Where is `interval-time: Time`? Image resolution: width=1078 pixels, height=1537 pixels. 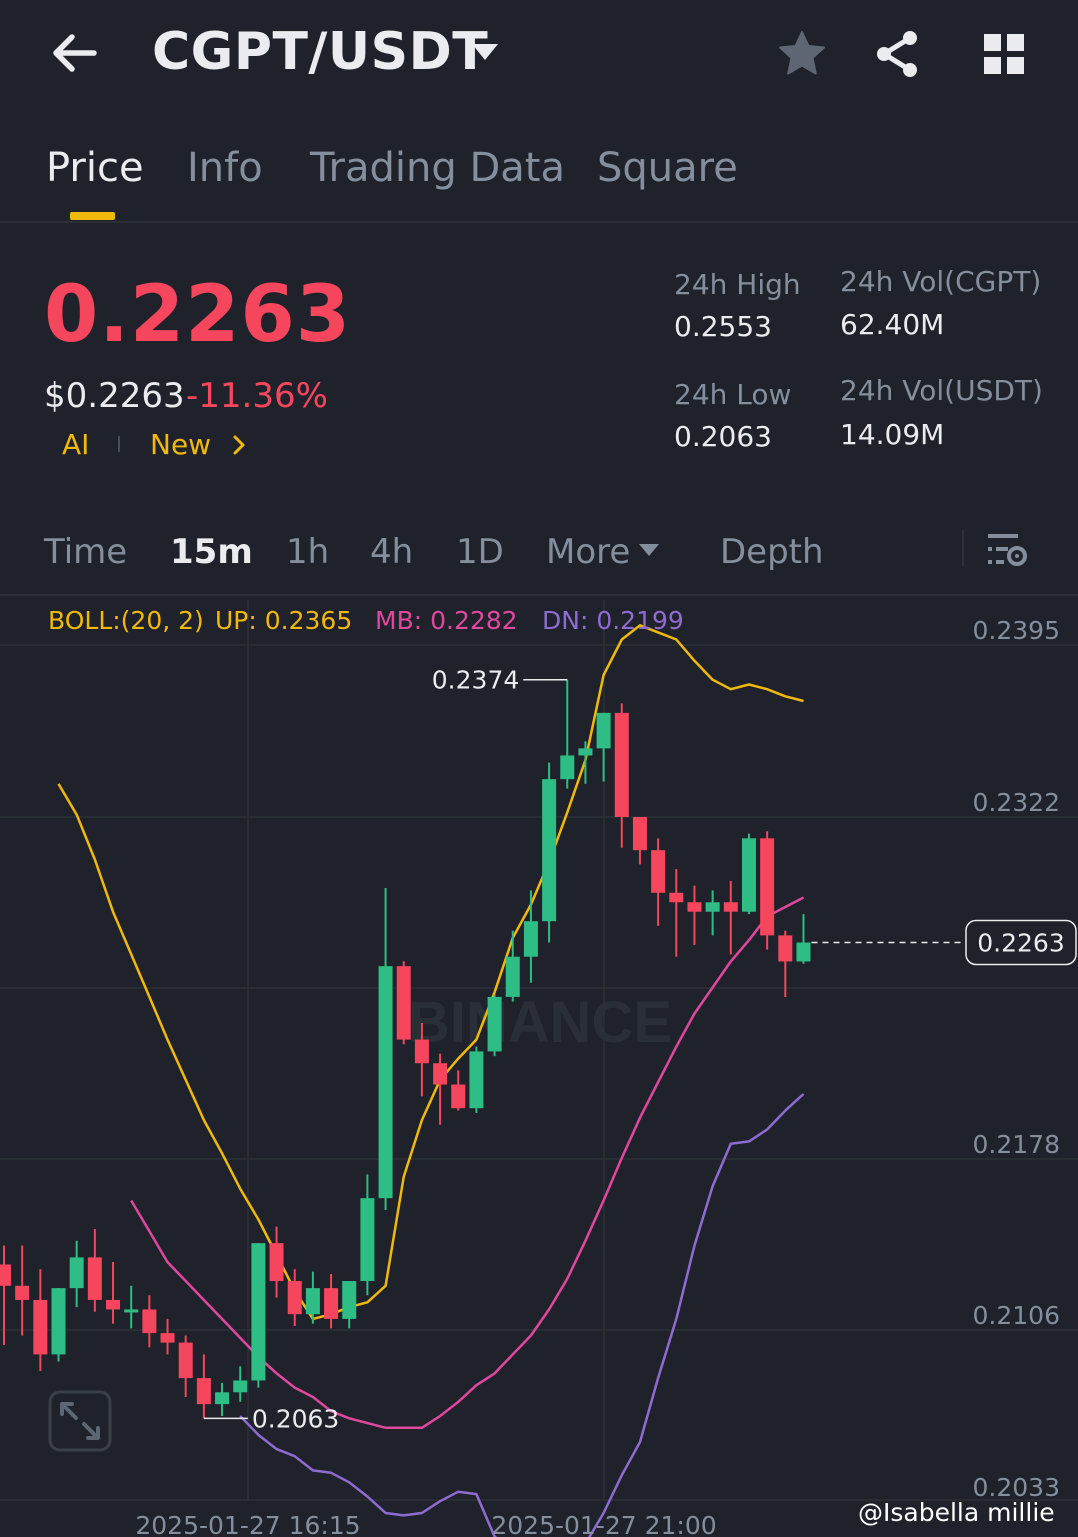
interval-time: Time is located at coordinates (85, 552).